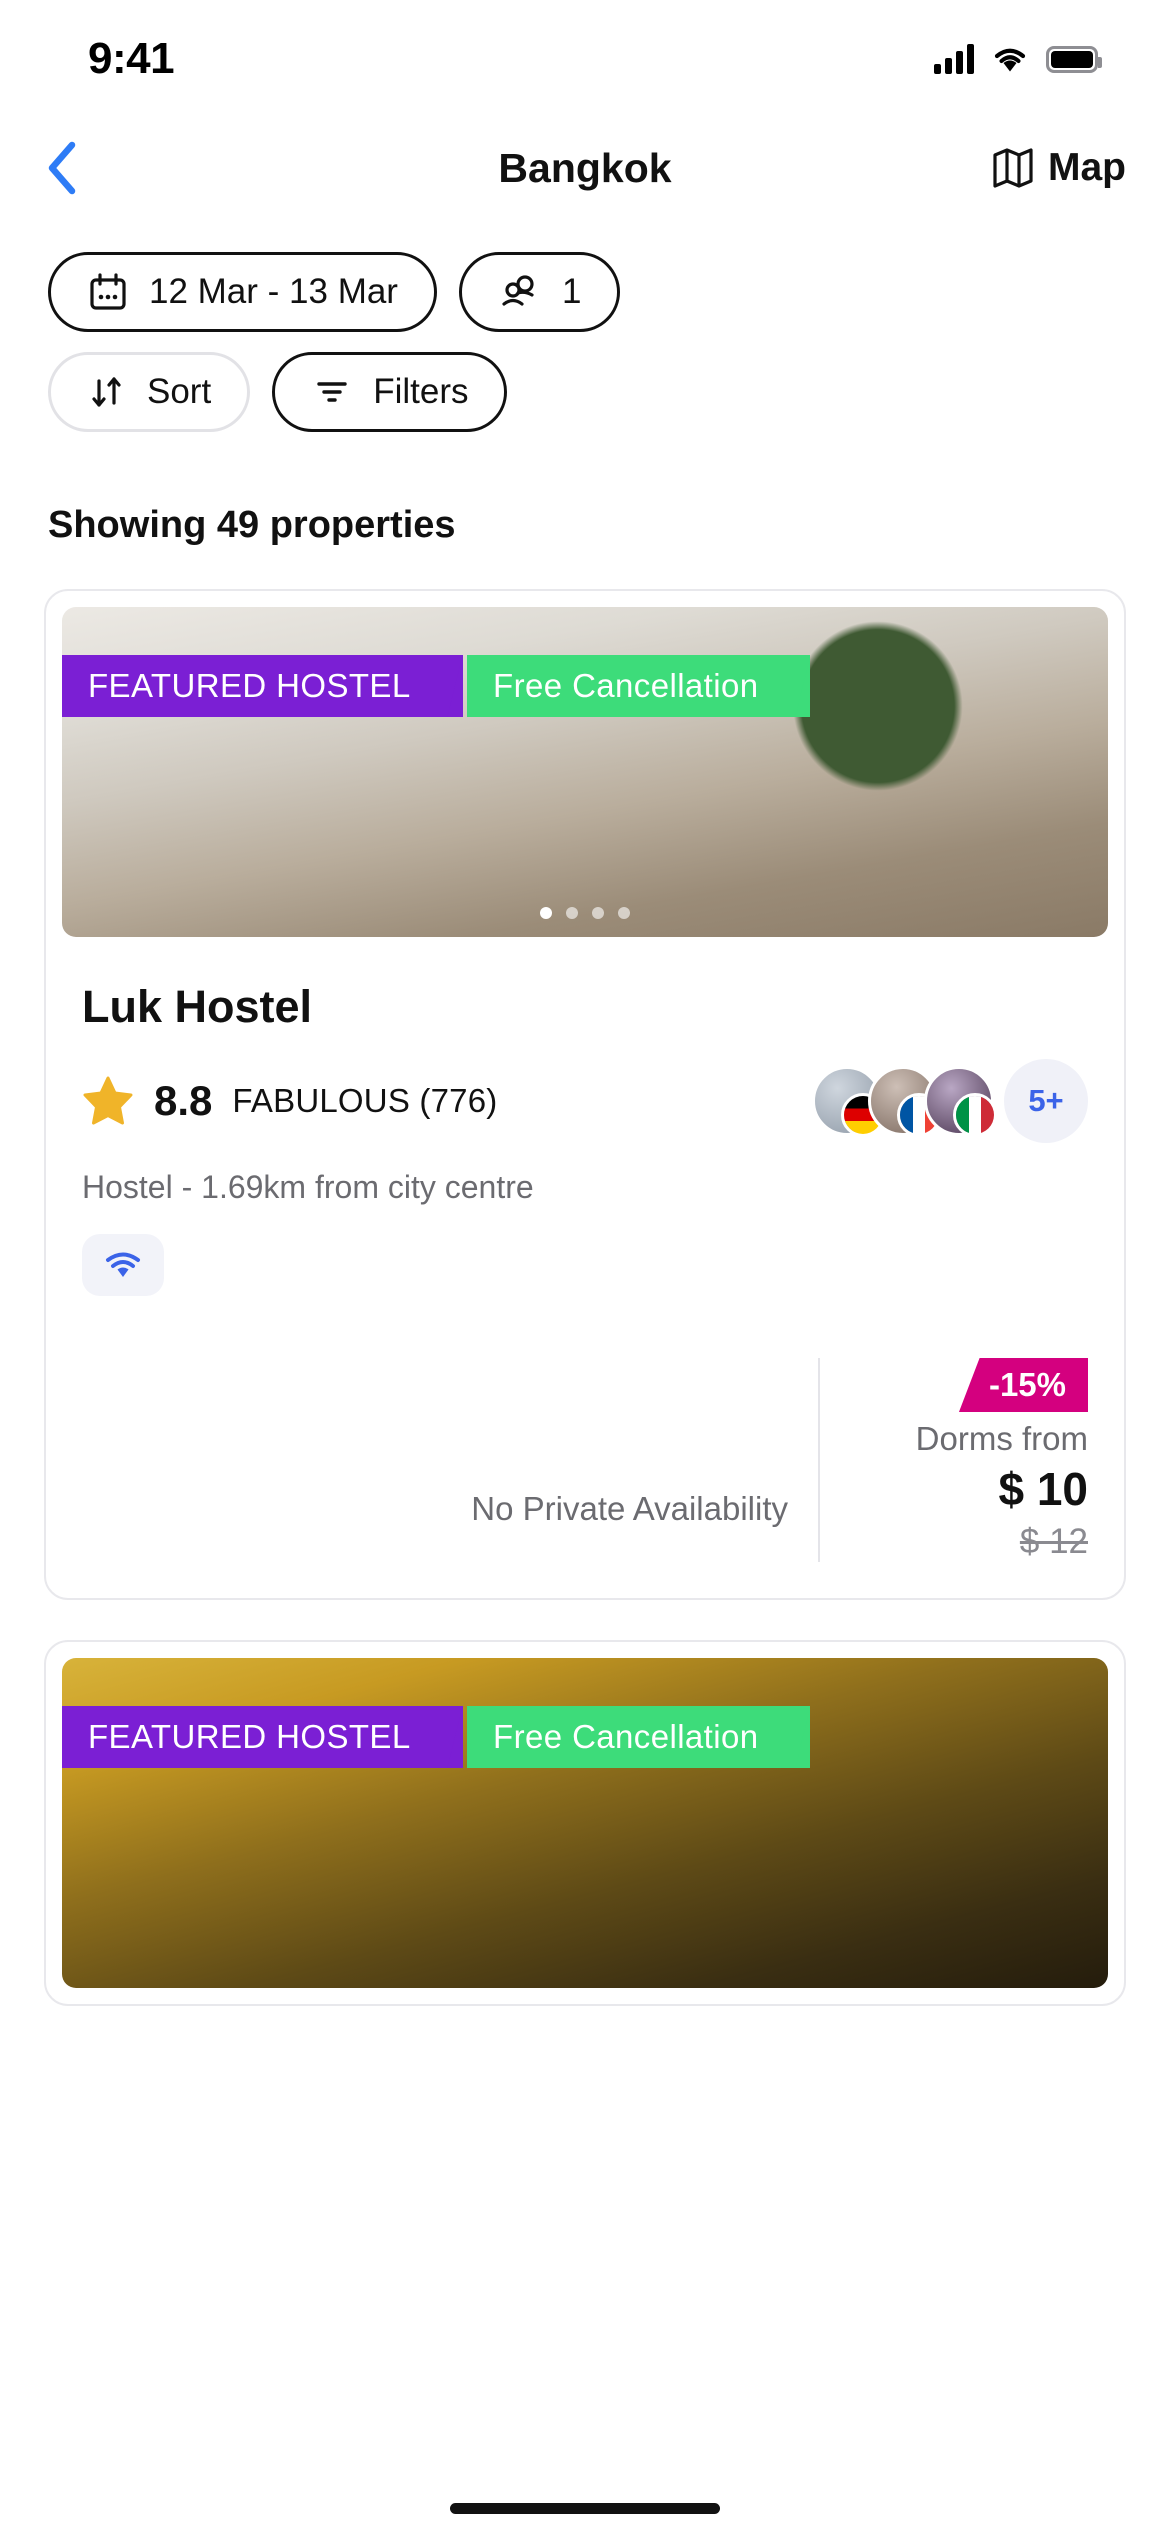 This screenshot has height=2532, width=1170. What do you see at coordinates (571, 291) in the screenshot?
I see `guests-label: 1` at bounding box center [571, 291].